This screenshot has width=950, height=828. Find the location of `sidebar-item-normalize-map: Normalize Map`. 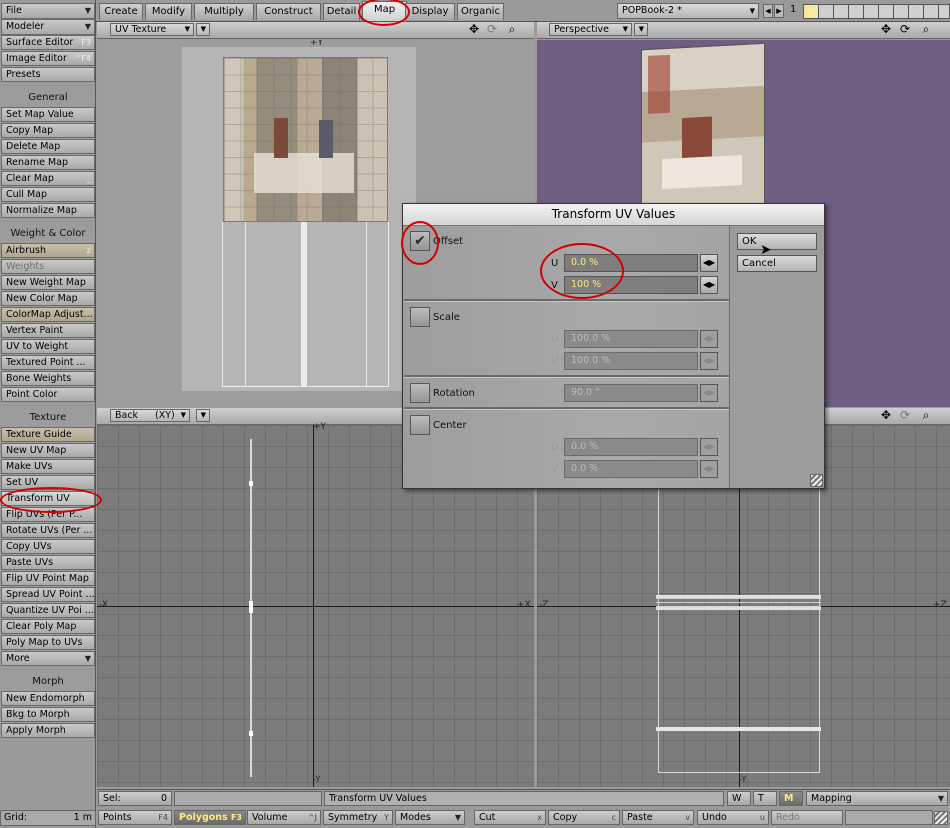

sidebar-item-normalize-map: Normalize Map is located at coordinates (48, 210).